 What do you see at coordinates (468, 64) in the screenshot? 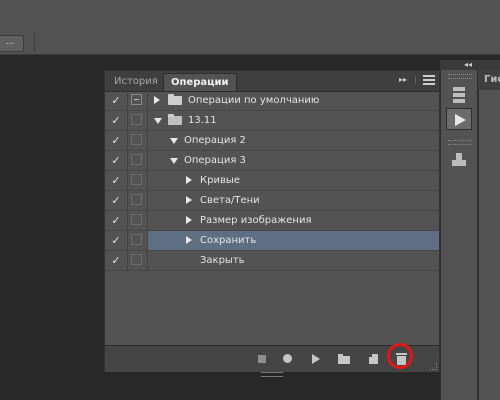
I see `collapse-dock-icon: ◂◂` at bounding box center [468, 64].